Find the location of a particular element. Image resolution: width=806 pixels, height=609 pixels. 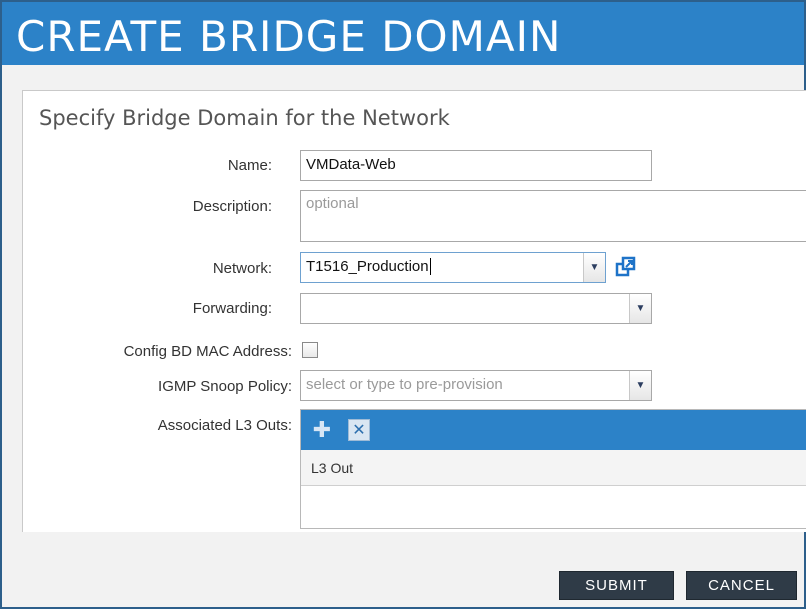

l3outs-label: Associated L3 Outs: is located at coordinates (224, 425).